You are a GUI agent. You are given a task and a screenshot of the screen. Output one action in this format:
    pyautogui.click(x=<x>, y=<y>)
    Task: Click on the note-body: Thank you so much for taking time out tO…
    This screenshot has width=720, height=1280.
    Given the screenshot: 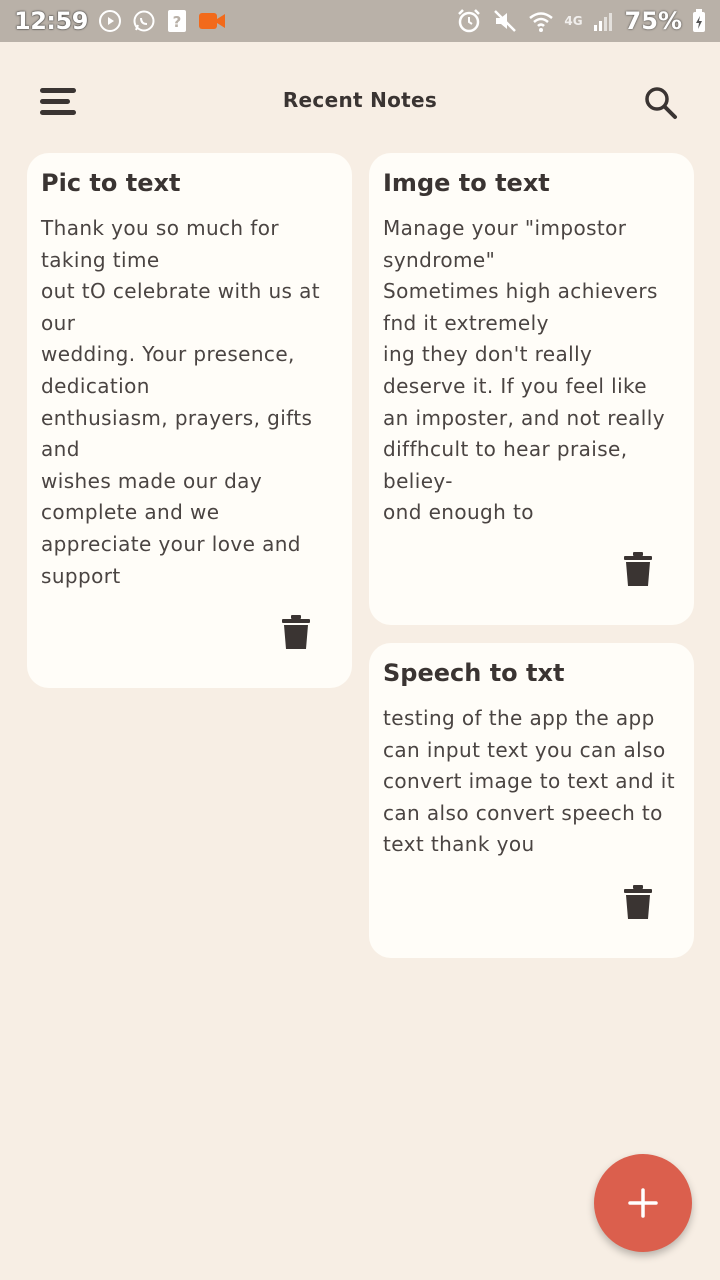 What is the action you would take?
    pyautogui.click(x=181, y=402)
    